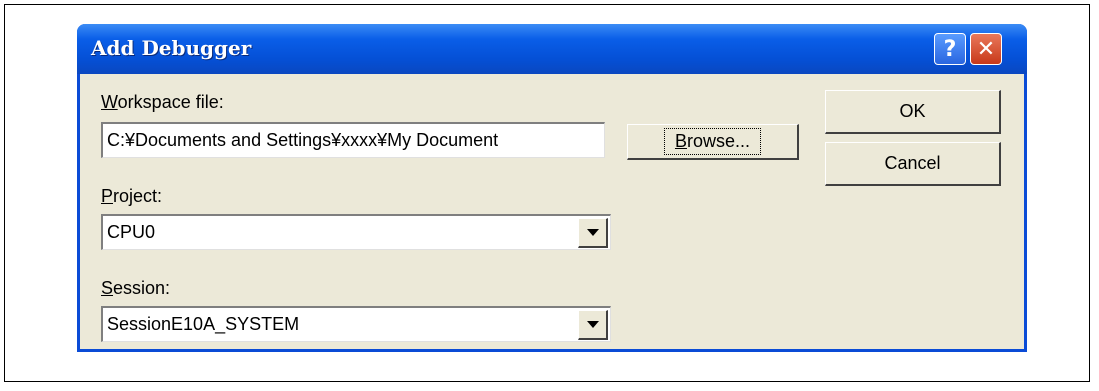  Describe the element at coordinates (203, 324) in the screenshot. I see `session-value: SessionE10A_SYSTEM` at that location.